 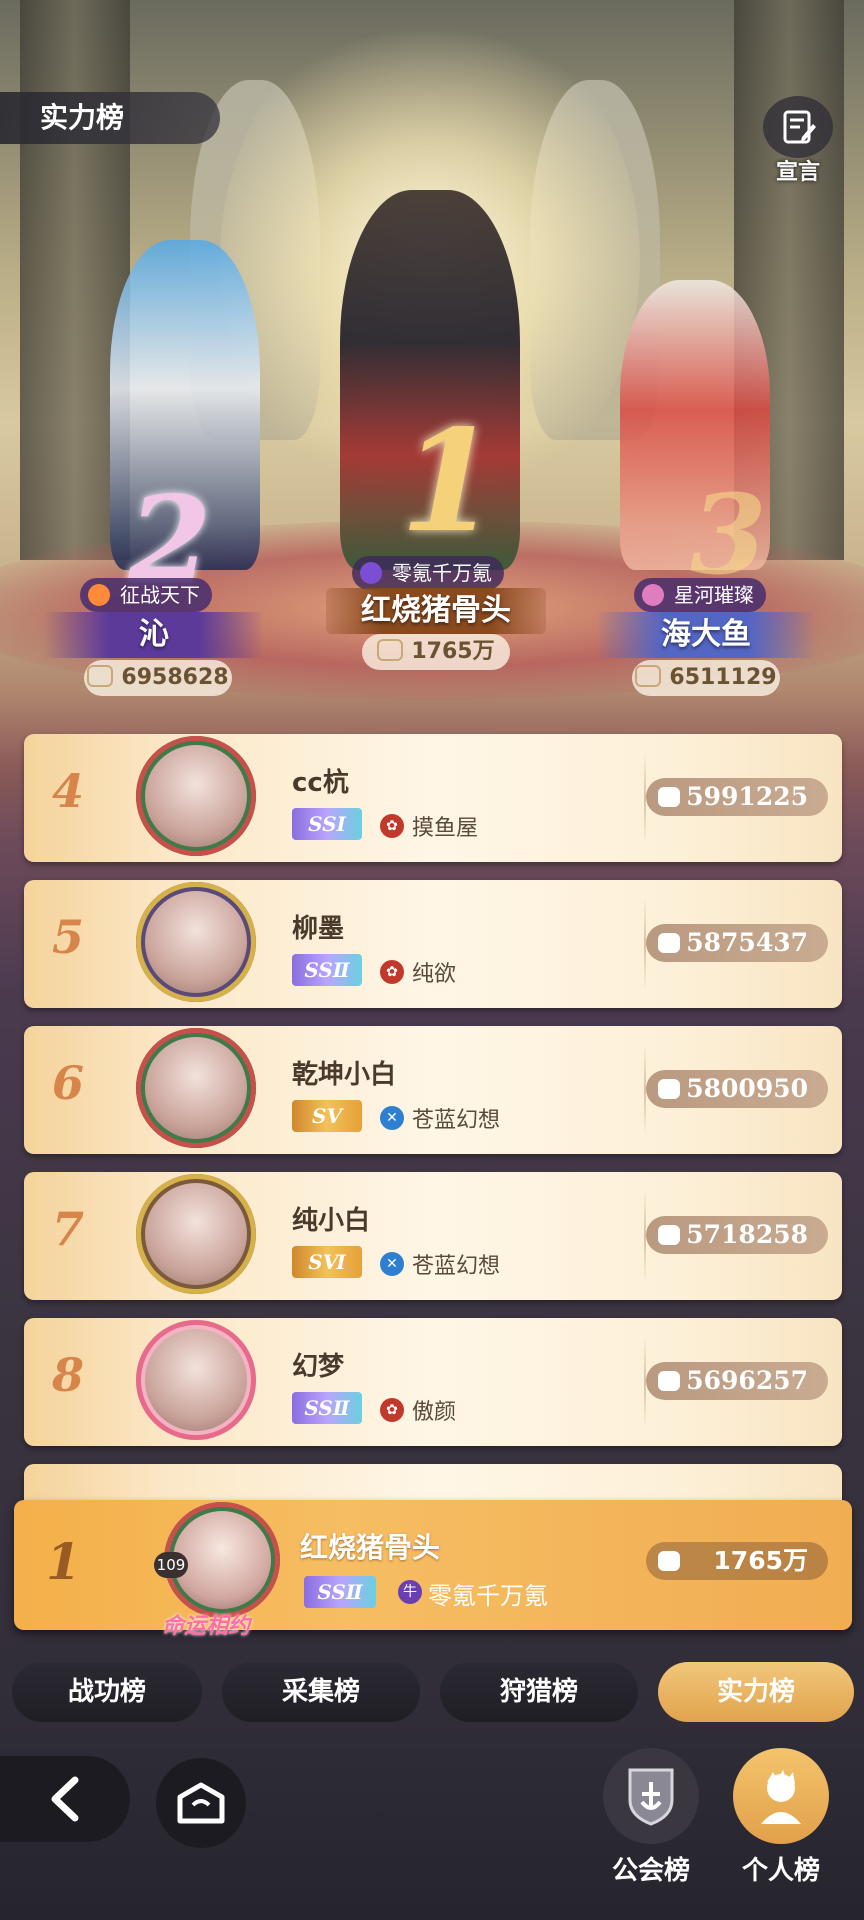 What do you see at coordinates (747, 1234) in the screenshot?
I see `score-value: 5718258` at bounding box center [747, 1234].